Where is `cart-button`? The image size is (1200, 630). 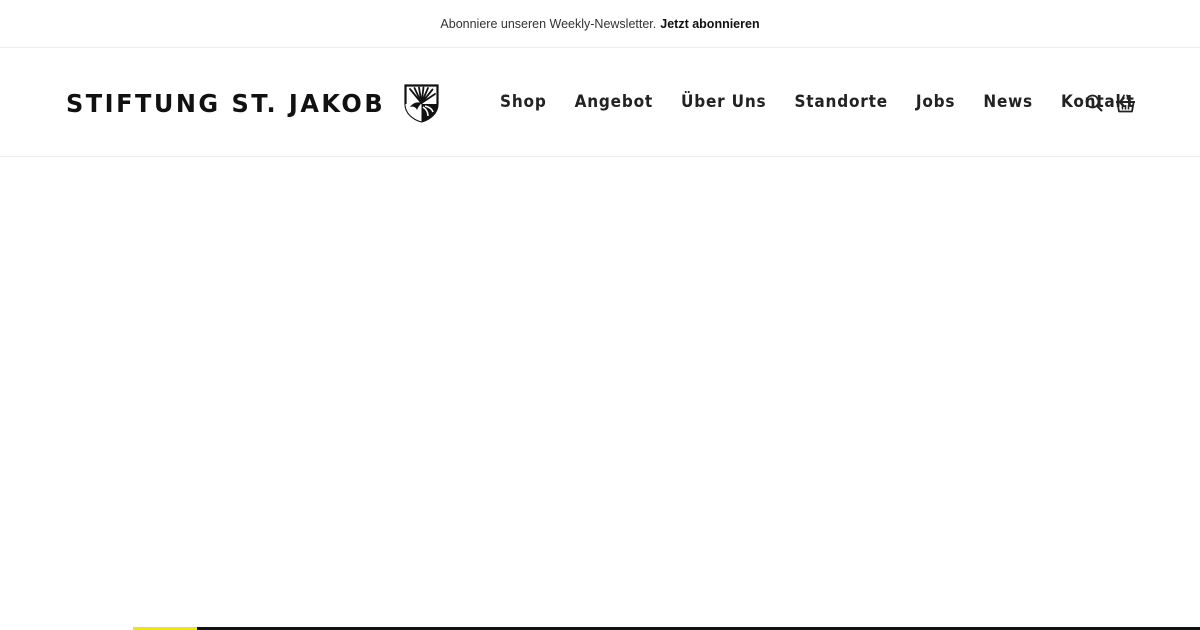 cart-button is located at coordinates (1125, 103).